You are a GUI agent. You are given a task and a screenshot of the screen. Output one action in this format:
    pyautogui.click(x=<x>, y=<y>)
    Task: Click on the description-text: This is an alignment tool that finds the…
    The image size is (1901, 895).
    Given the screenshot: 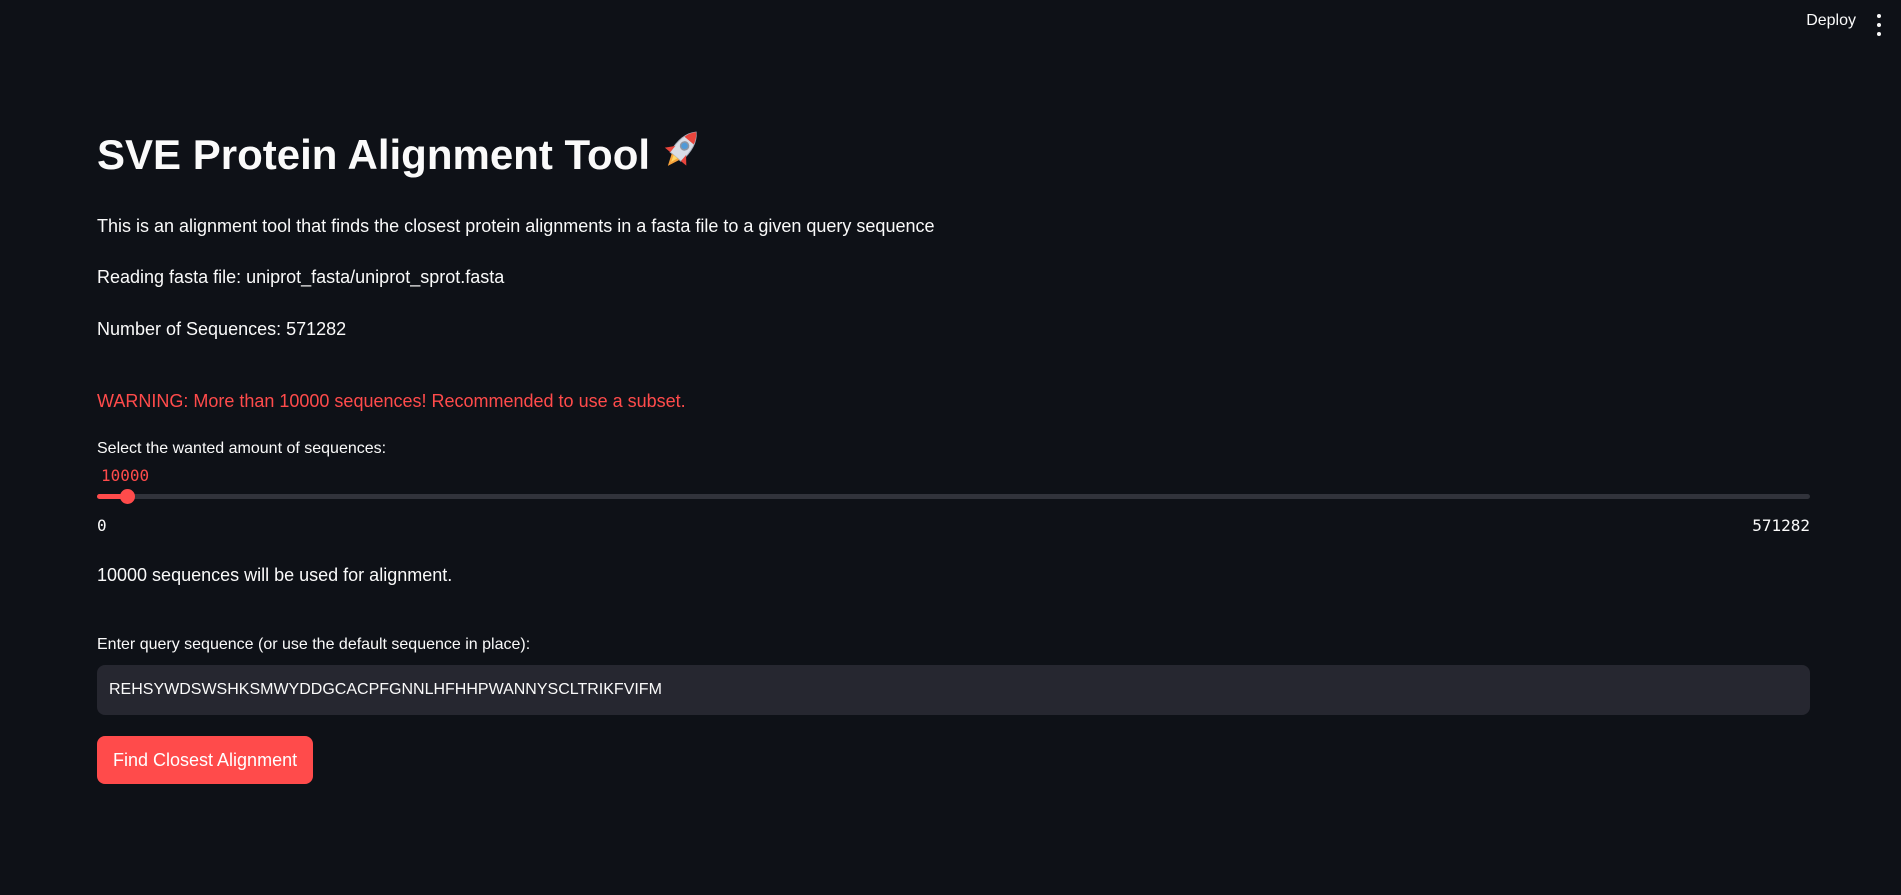 What is the action you would take?
    pyautogui.click(x=516, y=226)
    